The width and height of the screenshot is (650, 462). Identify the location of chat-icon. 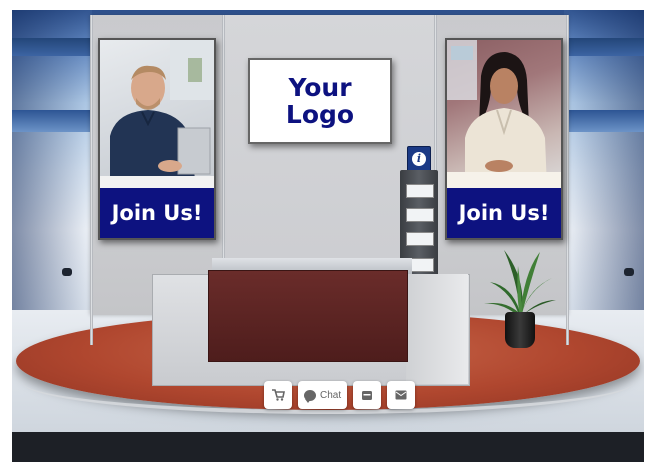
(310, 396).